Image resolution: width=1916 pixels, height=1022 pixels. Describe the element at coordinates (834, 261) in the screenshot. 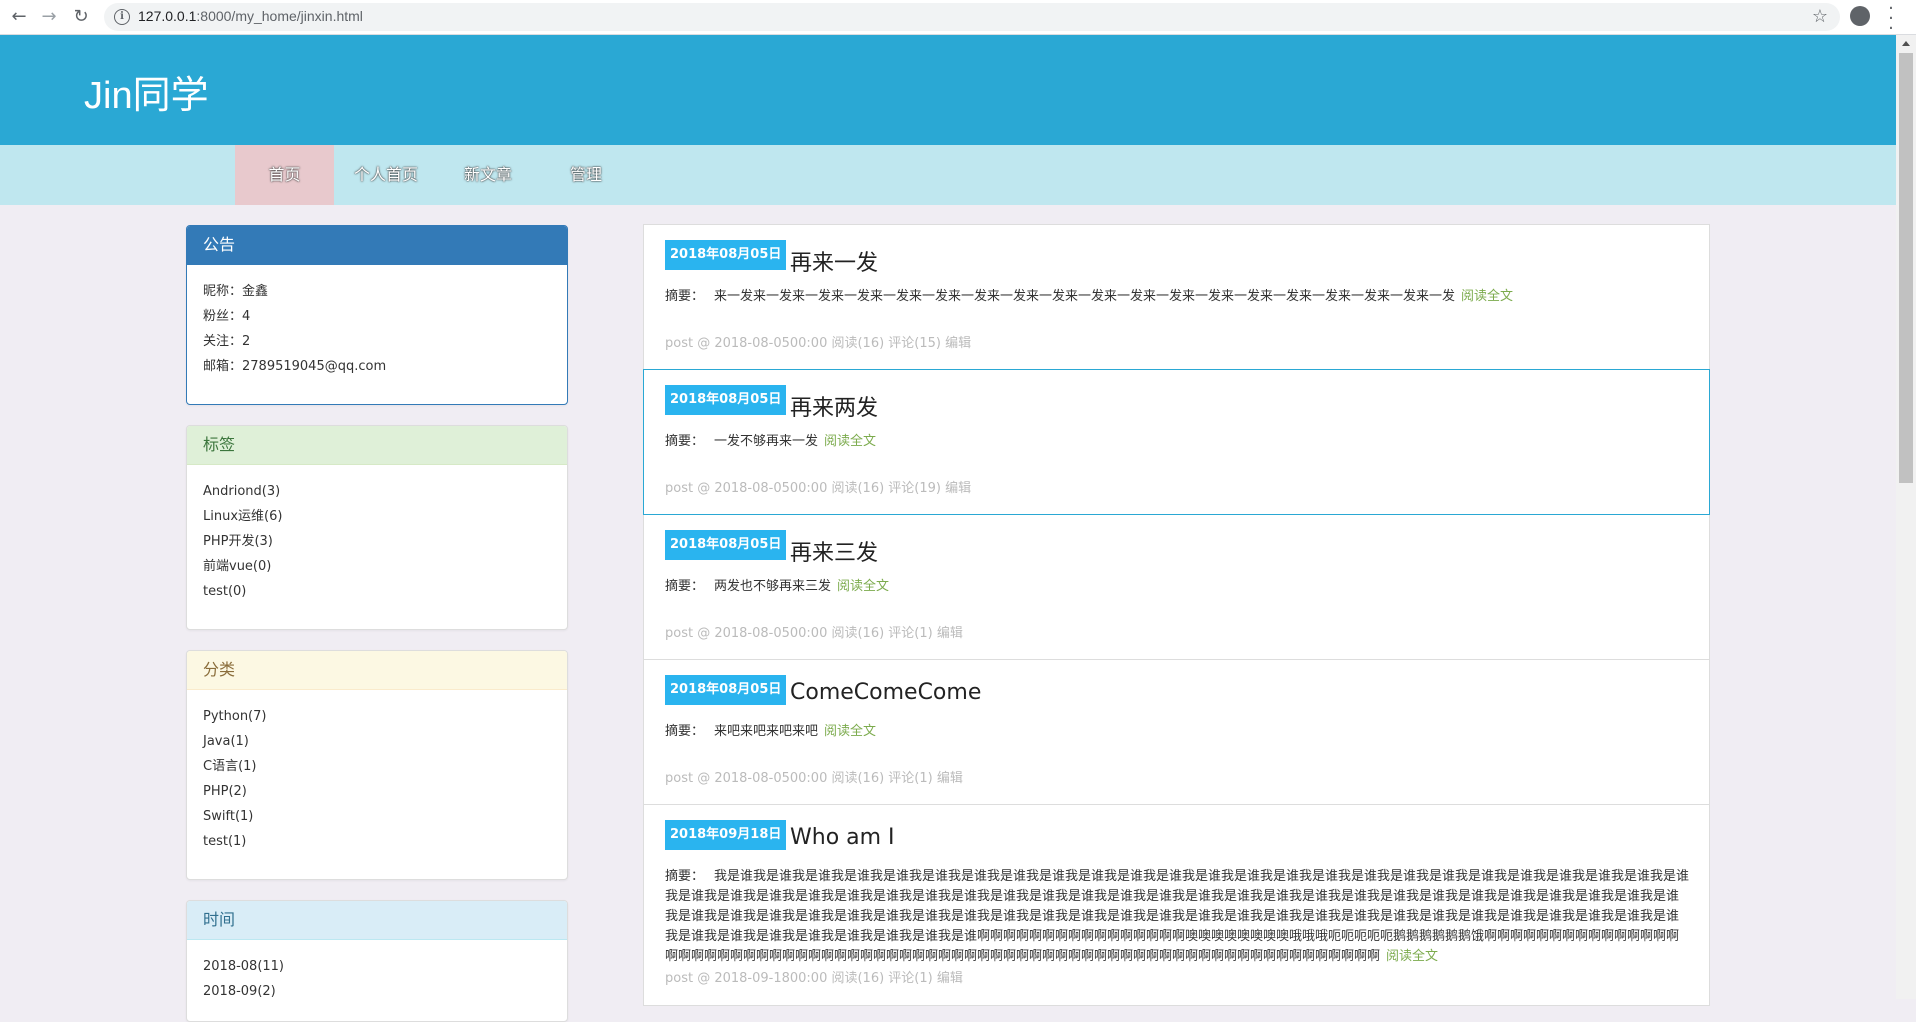

I see `article-title: 再来一发` at that location.